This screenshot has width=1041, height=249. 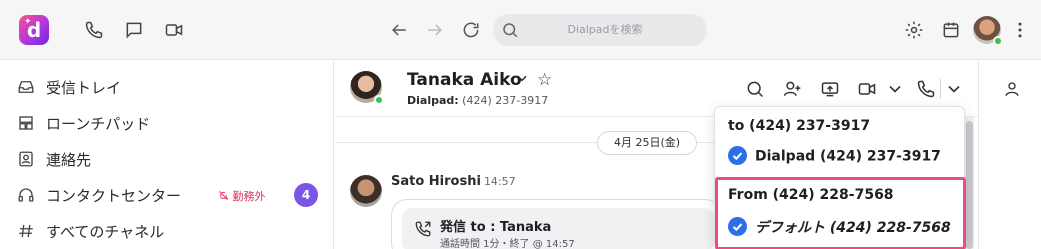 I want to click on sidebar-item-contact-center: コンタクトセンター 勤務外 4, so click(x=167, y=195).